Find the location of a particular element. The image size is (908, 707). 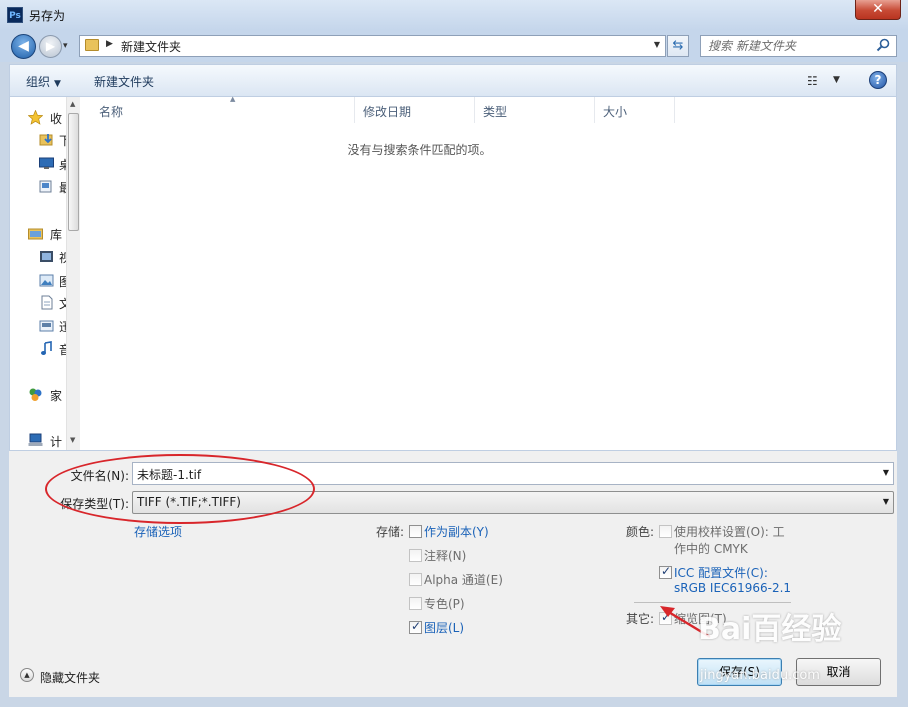

column-header-label: 修改日期 is located at coordinates (387, 112).